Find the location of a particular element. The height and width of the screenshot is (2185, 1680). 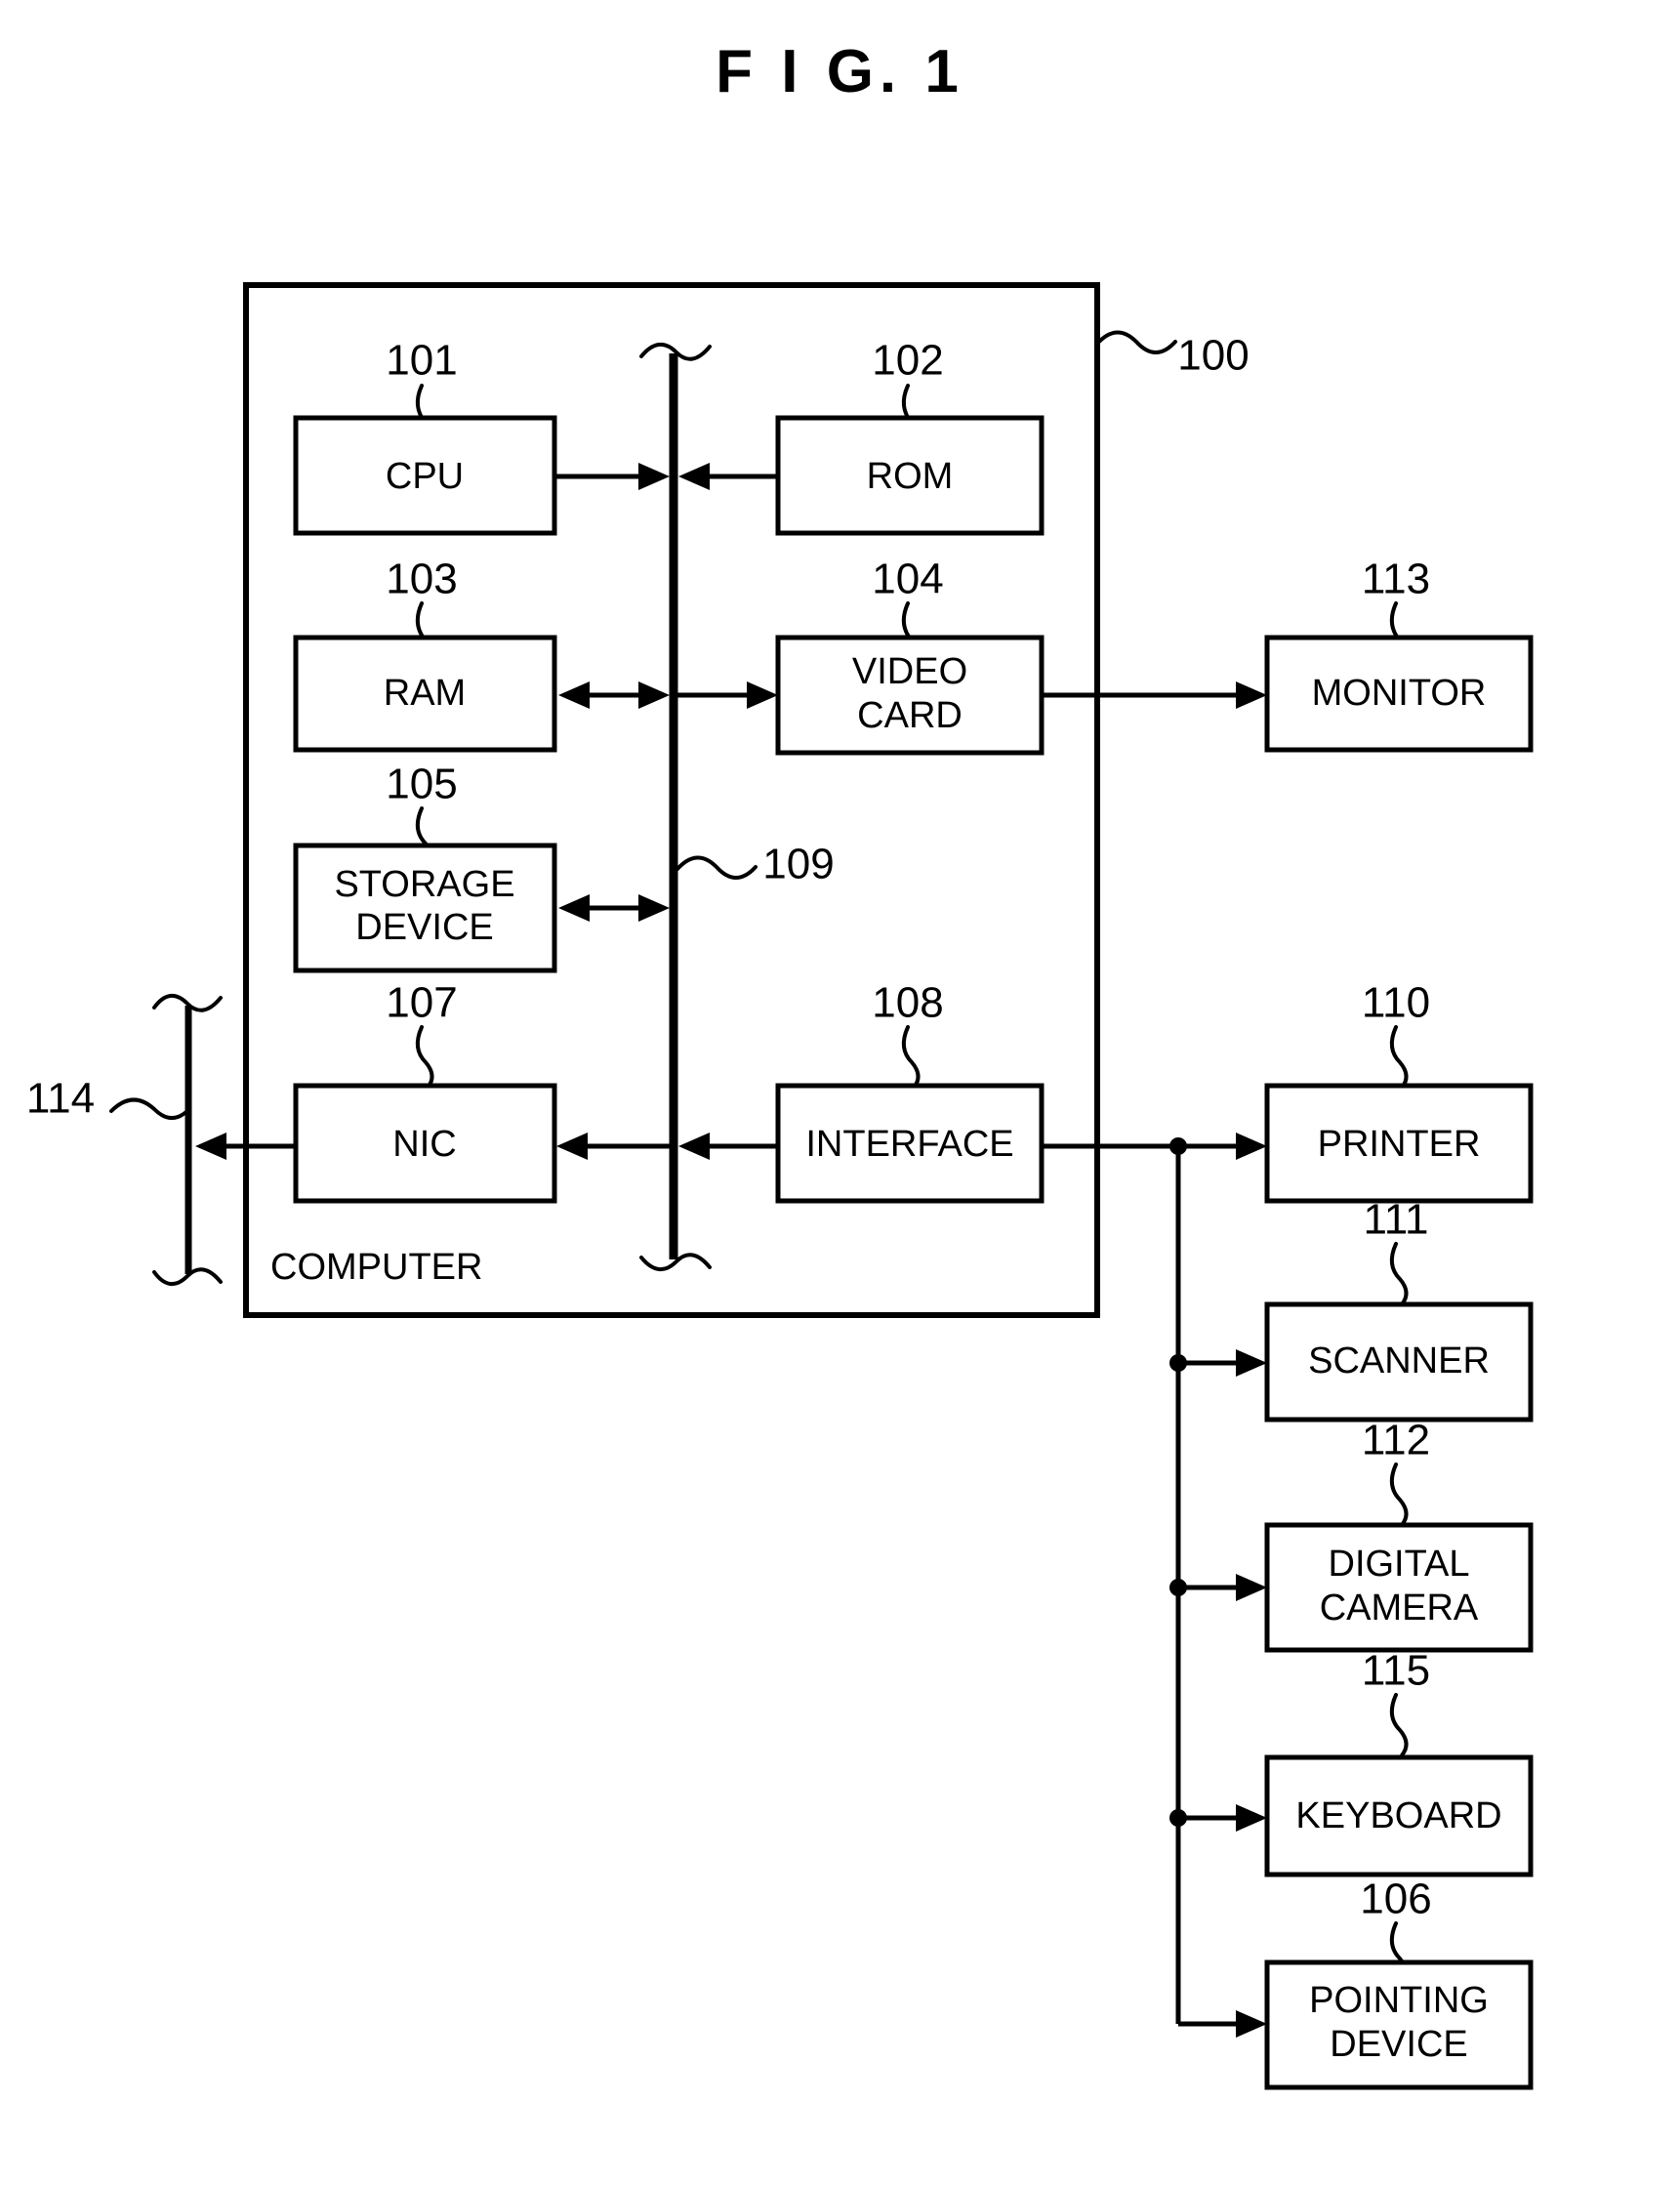

block-video-card-label-2: CARD is located at coordinates (910, 715).